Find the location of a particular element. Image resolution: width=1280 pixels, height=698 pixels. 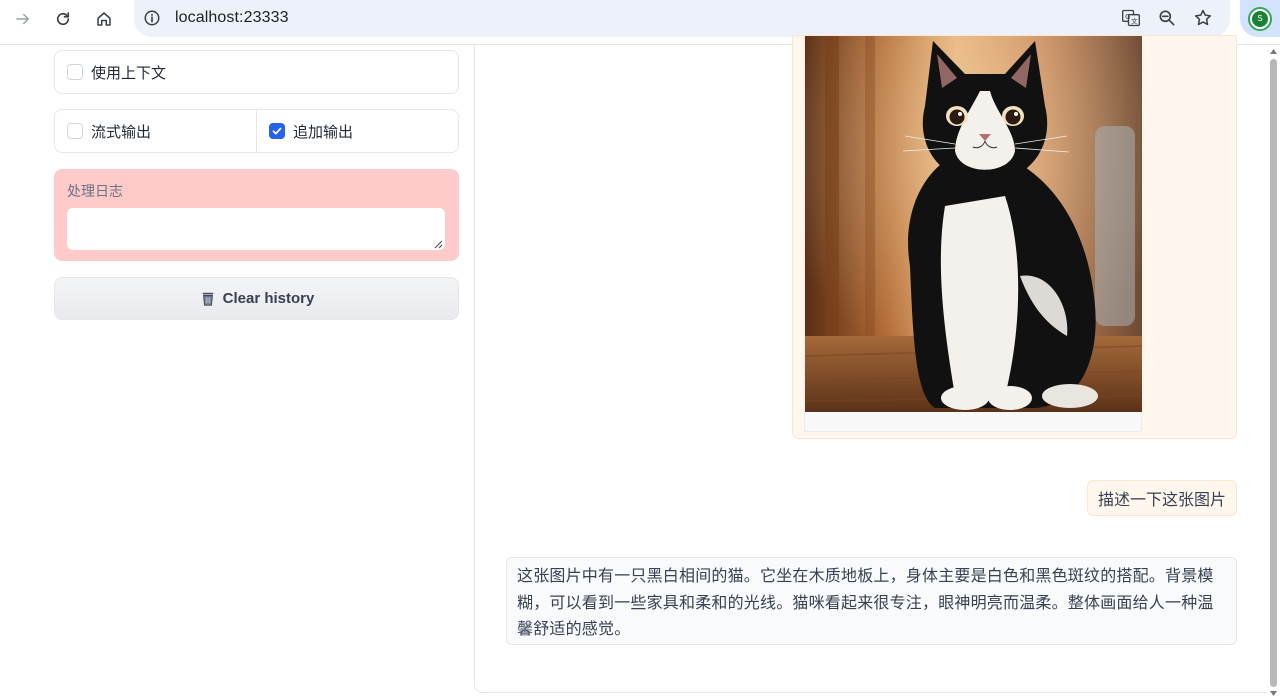

reload-icon is located at coordinates (63, 19).